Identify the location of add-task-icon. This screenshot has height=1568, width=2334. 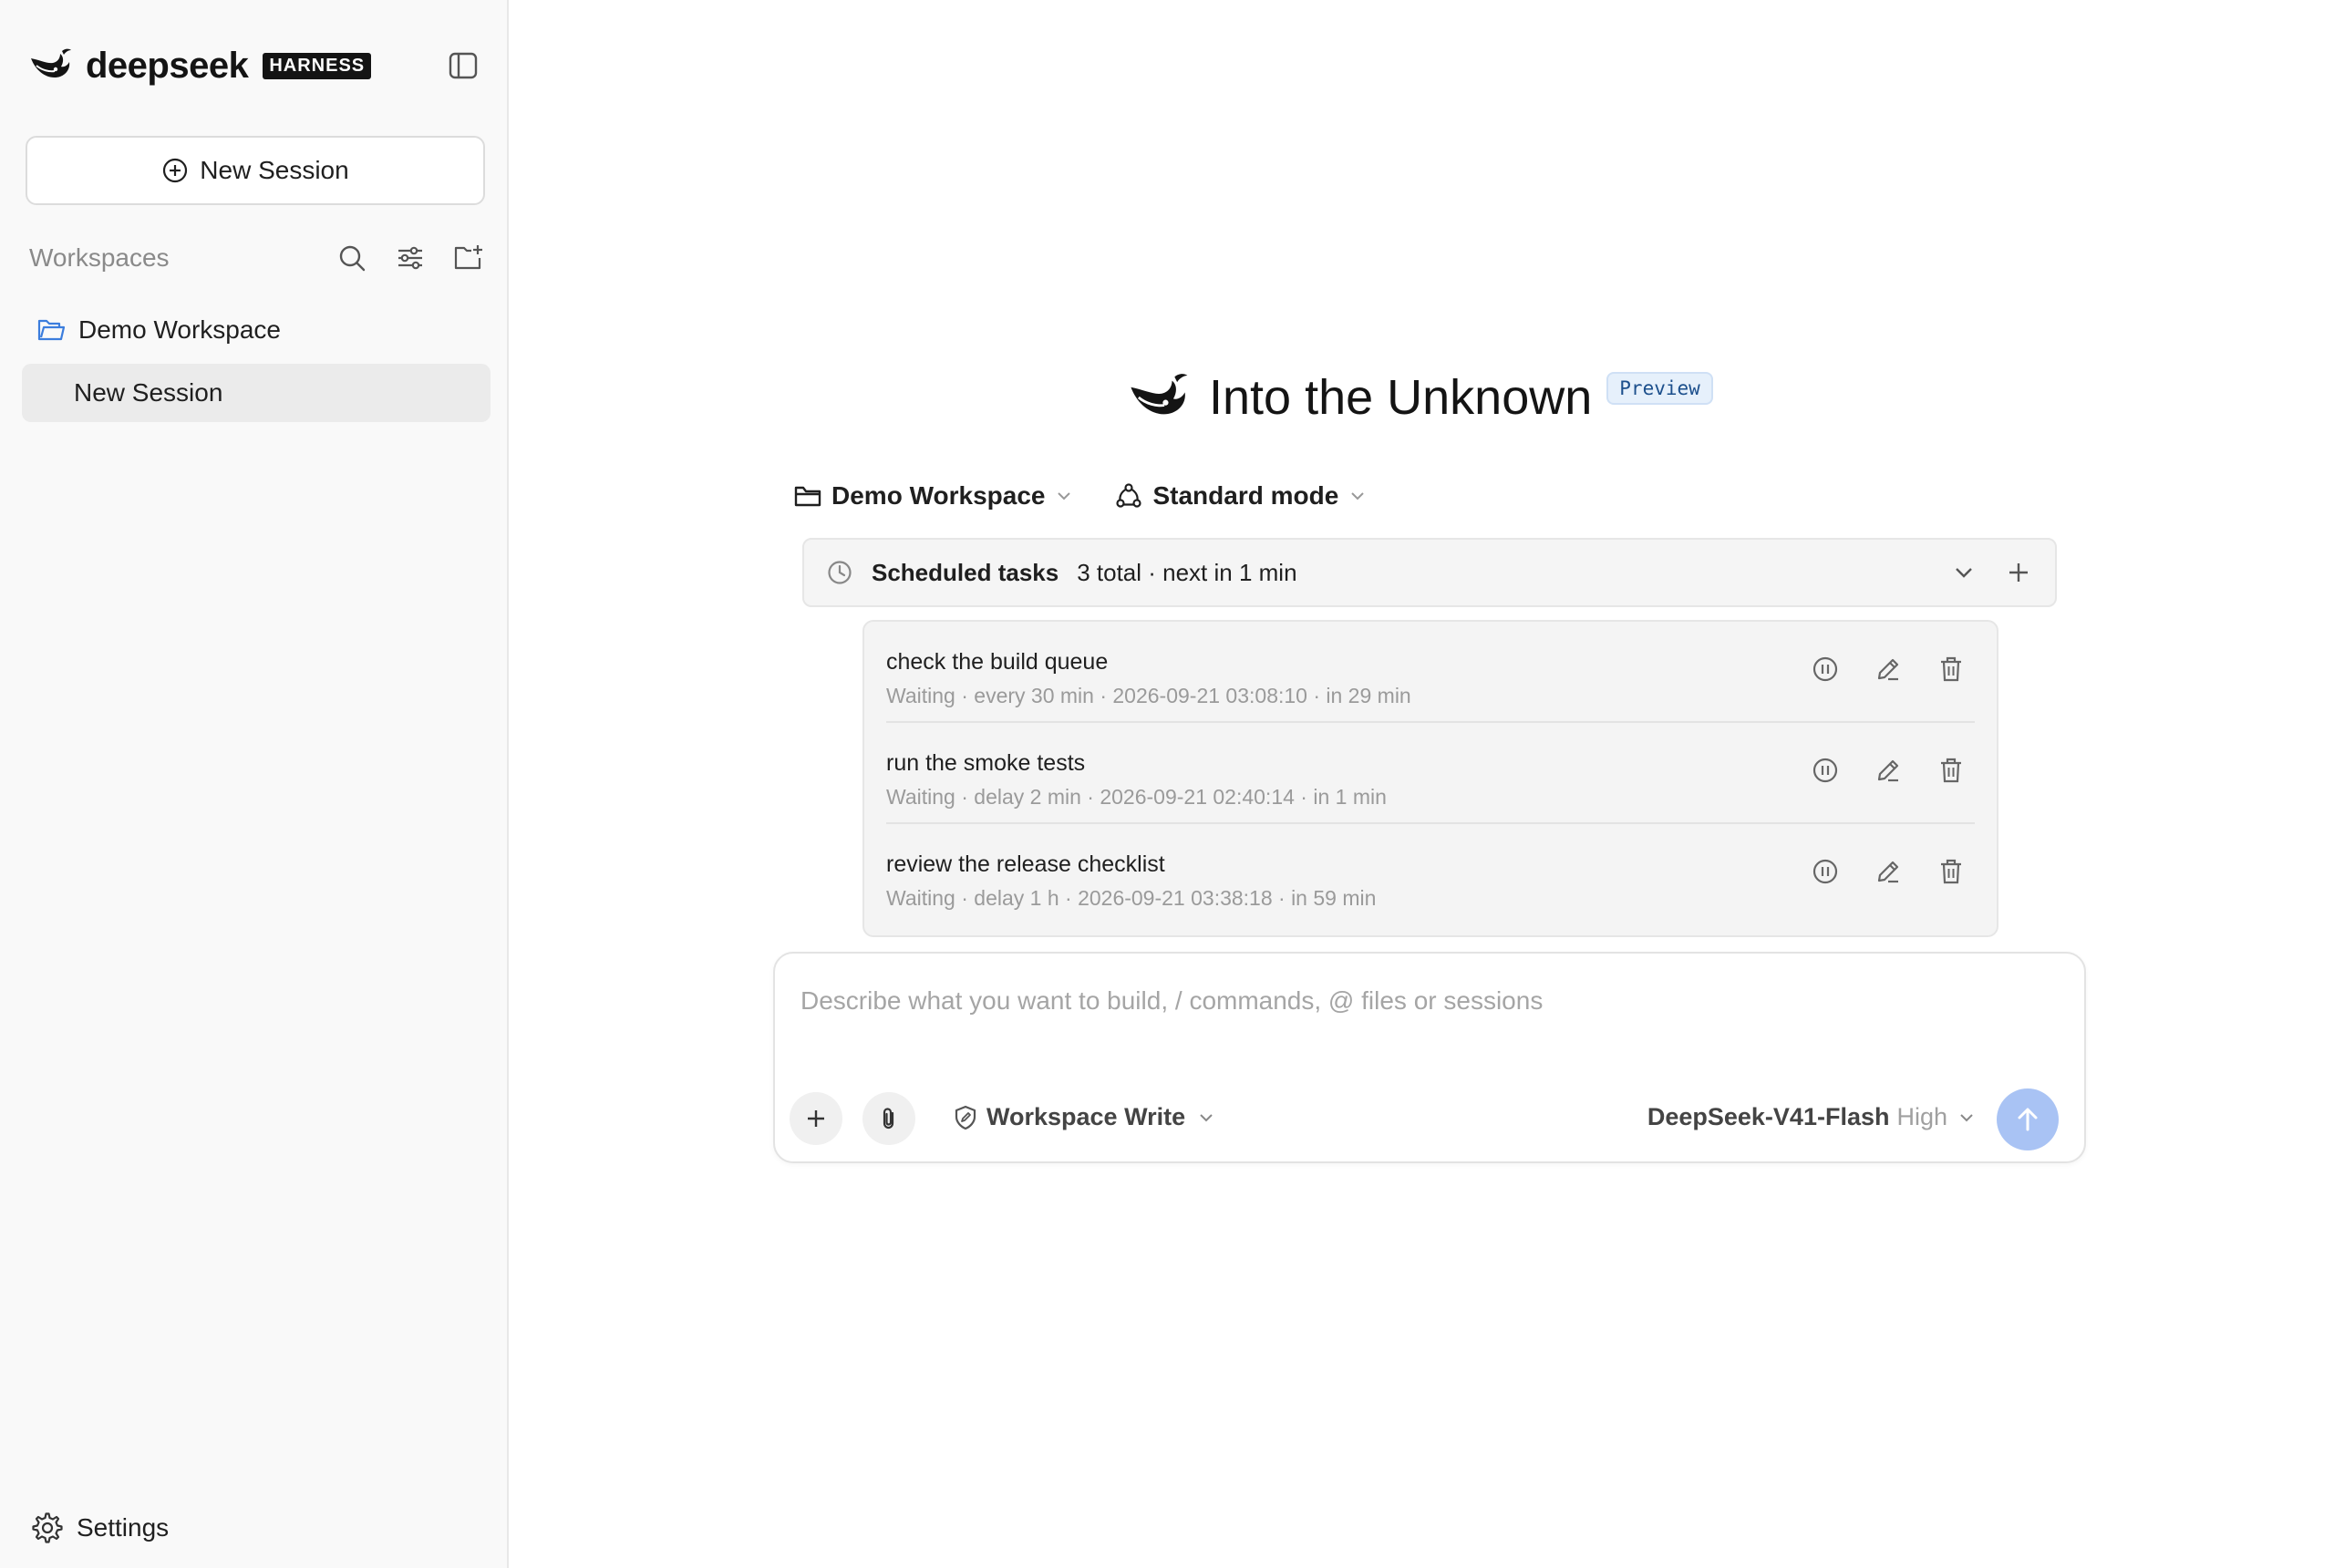
(2018, 572).